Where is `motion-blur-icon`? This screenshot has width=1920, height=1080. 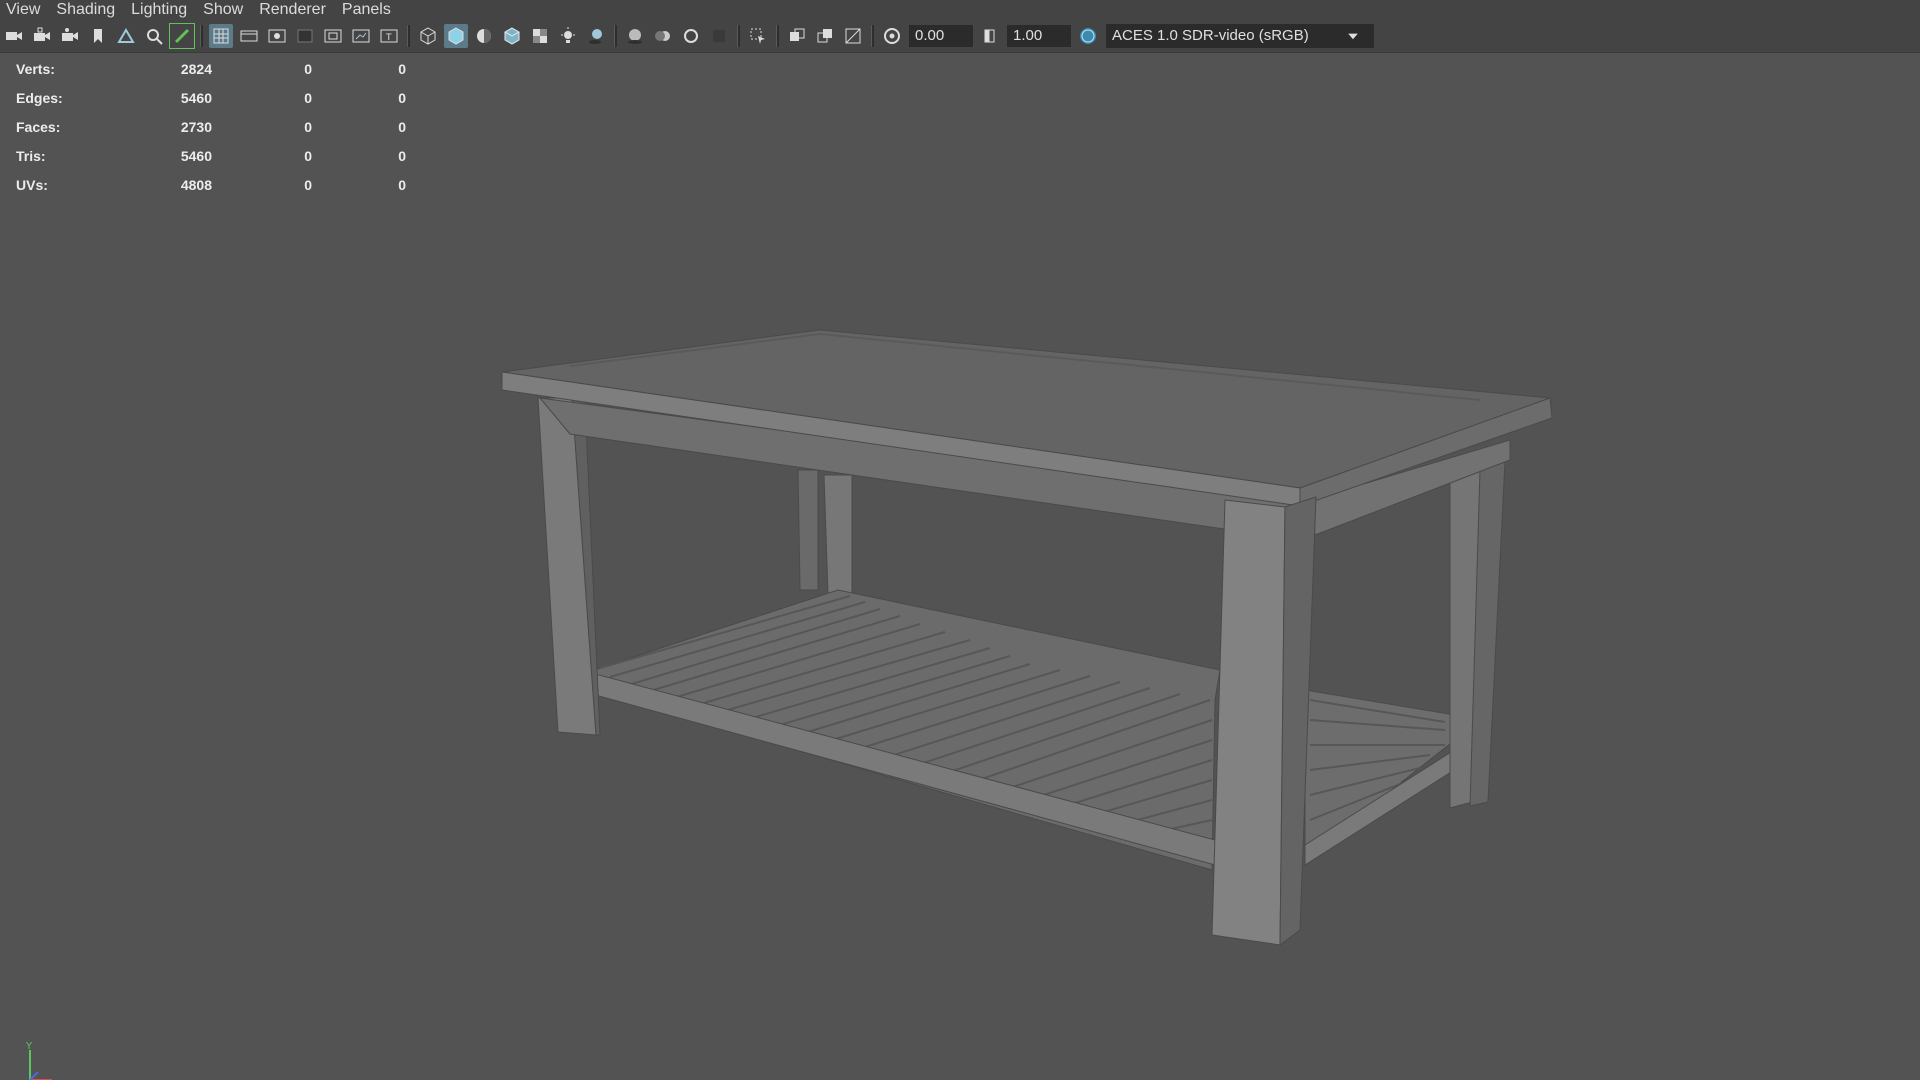
motion-blur-icon is located at coordinates (663, 36).